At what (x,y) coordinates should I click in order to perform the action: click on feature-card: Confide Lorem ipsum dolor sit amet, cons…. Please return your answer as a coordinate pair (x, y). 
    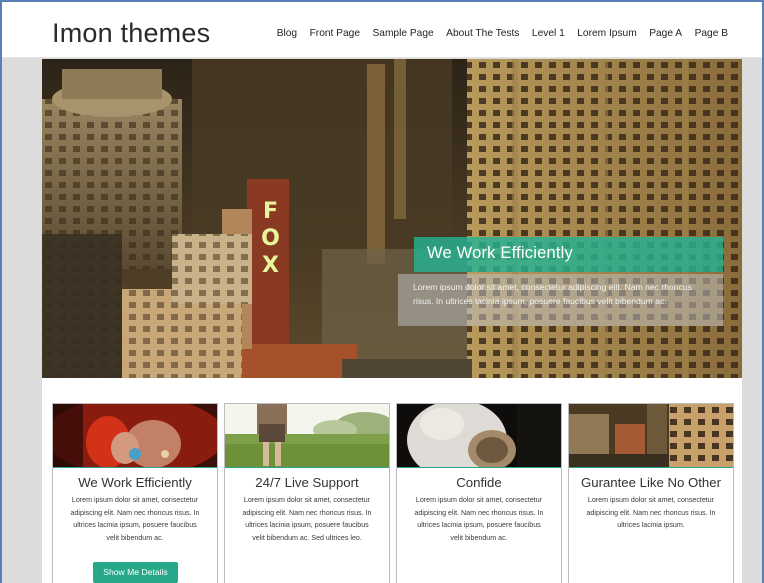
    Looking at the image, I should click on (479, 493).